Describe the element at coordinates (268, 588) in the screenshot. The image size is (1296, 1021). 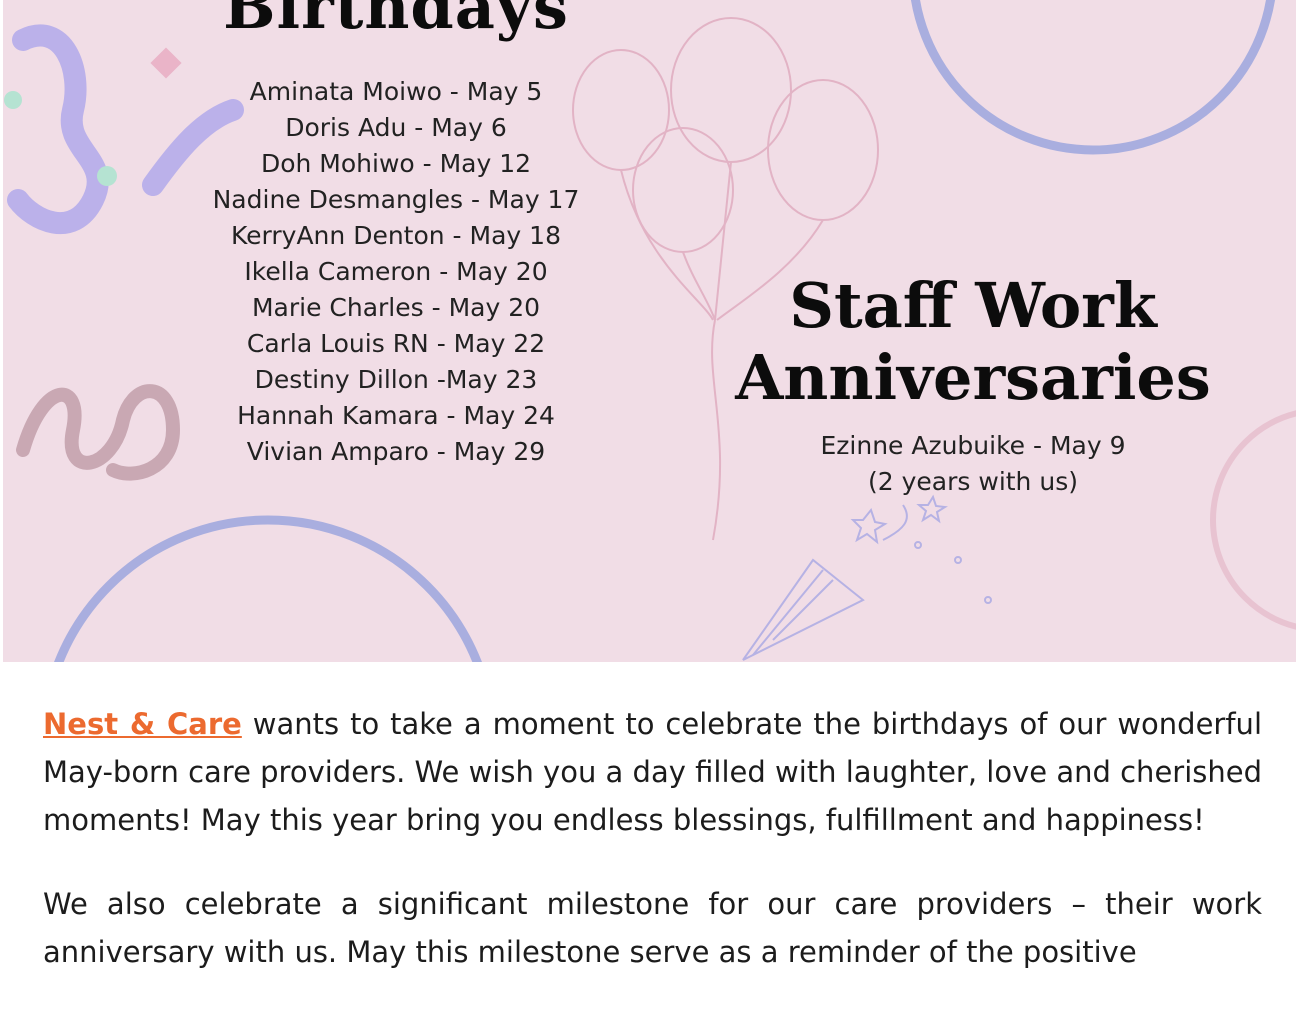
I see `ring-bottom-left` at that location.